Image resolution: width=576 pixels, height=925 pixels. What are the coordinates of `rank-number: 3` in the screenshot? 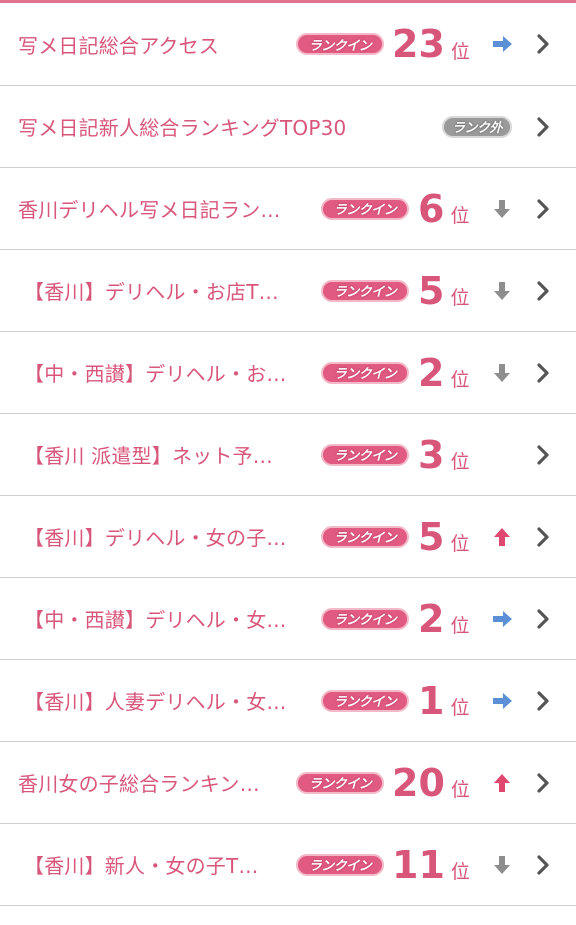 It's located at (431, 454).